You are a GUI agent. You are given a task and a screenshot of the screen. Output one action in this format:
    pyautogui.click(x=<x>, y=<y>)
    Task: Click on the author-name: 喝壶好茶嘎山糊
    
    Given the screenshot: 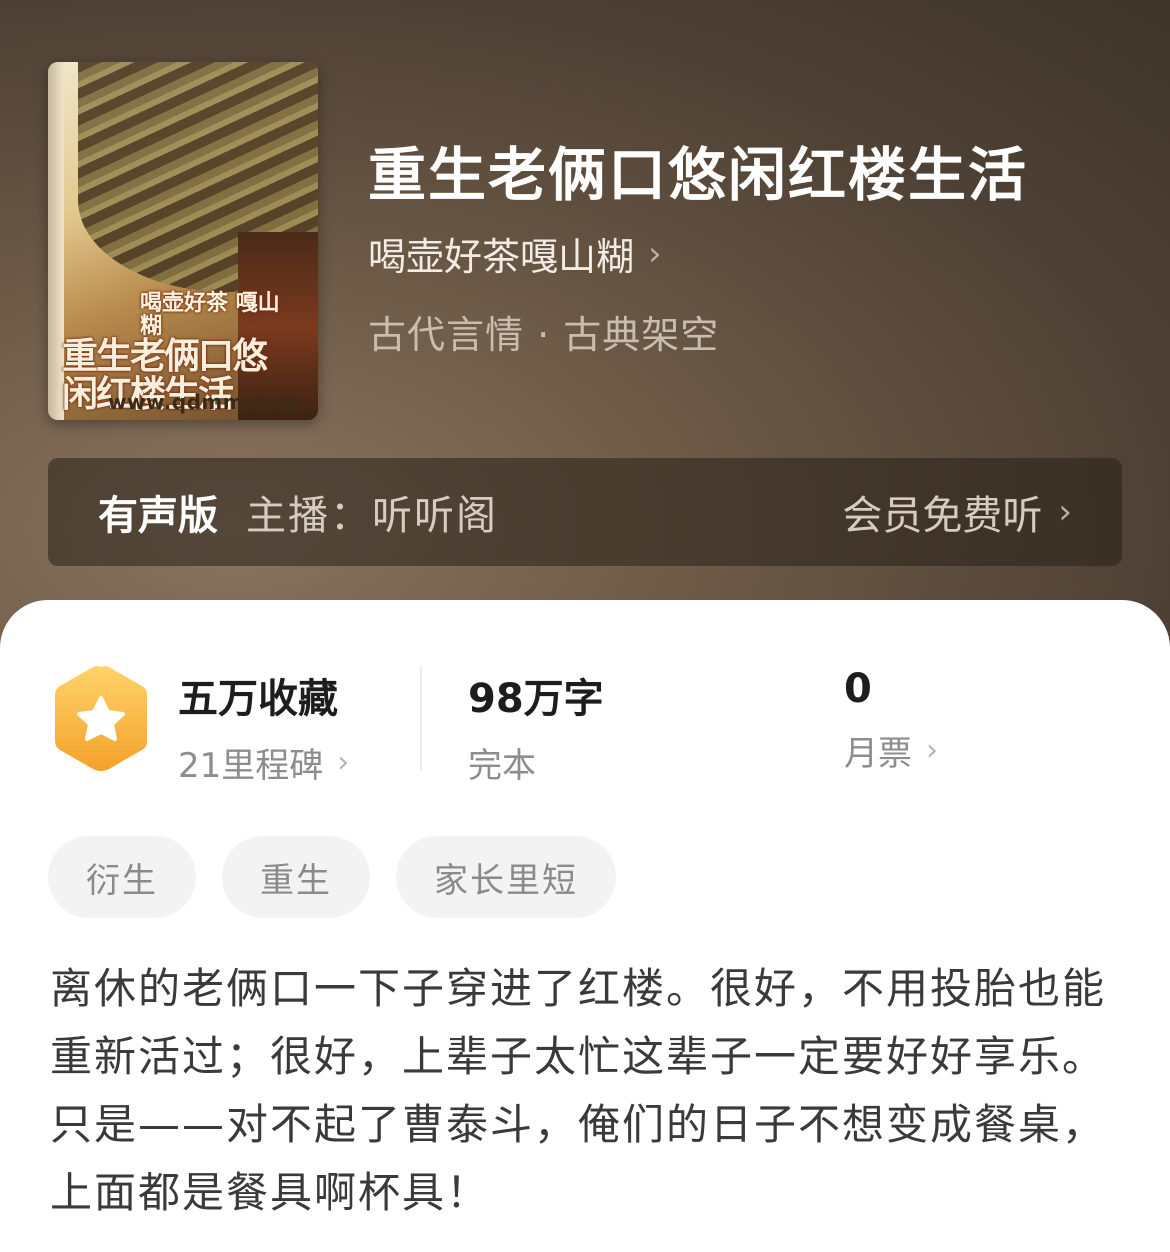 What is the action you would take?
    pyautogui.click(x=501, y=257)
    